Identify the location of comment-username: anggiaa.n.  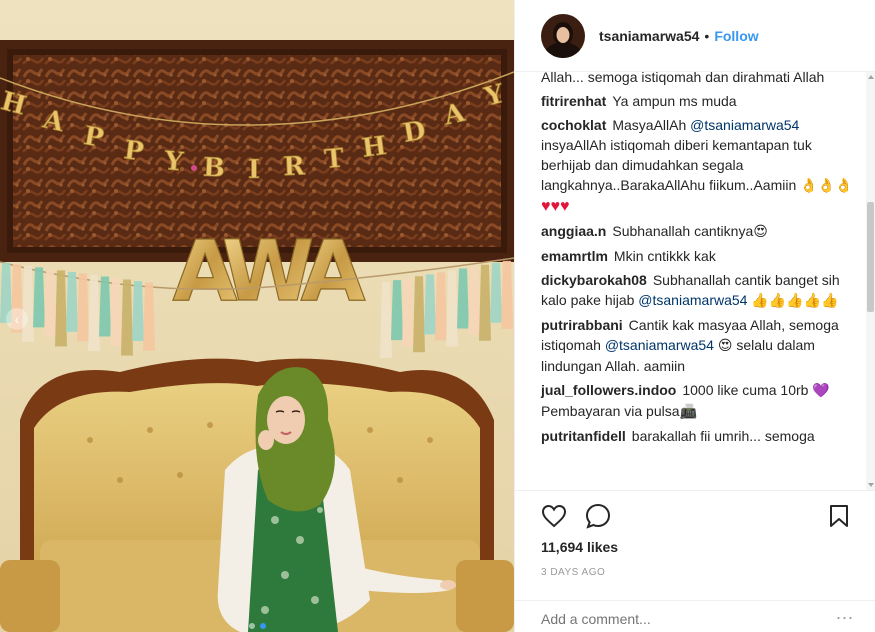
(573, 231).